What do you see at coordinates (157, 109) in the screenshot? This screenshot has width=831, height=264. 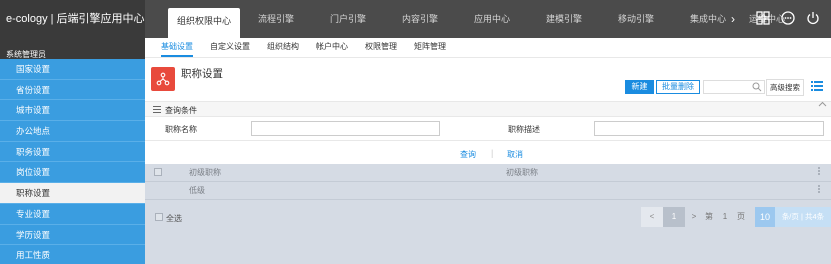 I see `menu-icon` at bounding box center [157, 109].